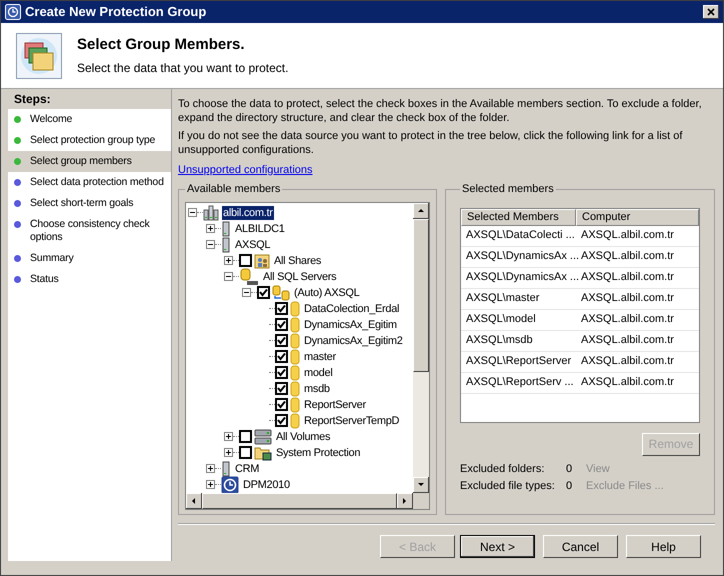  I want to click on excluded-label: Excluded folders:, so click(503, 469).